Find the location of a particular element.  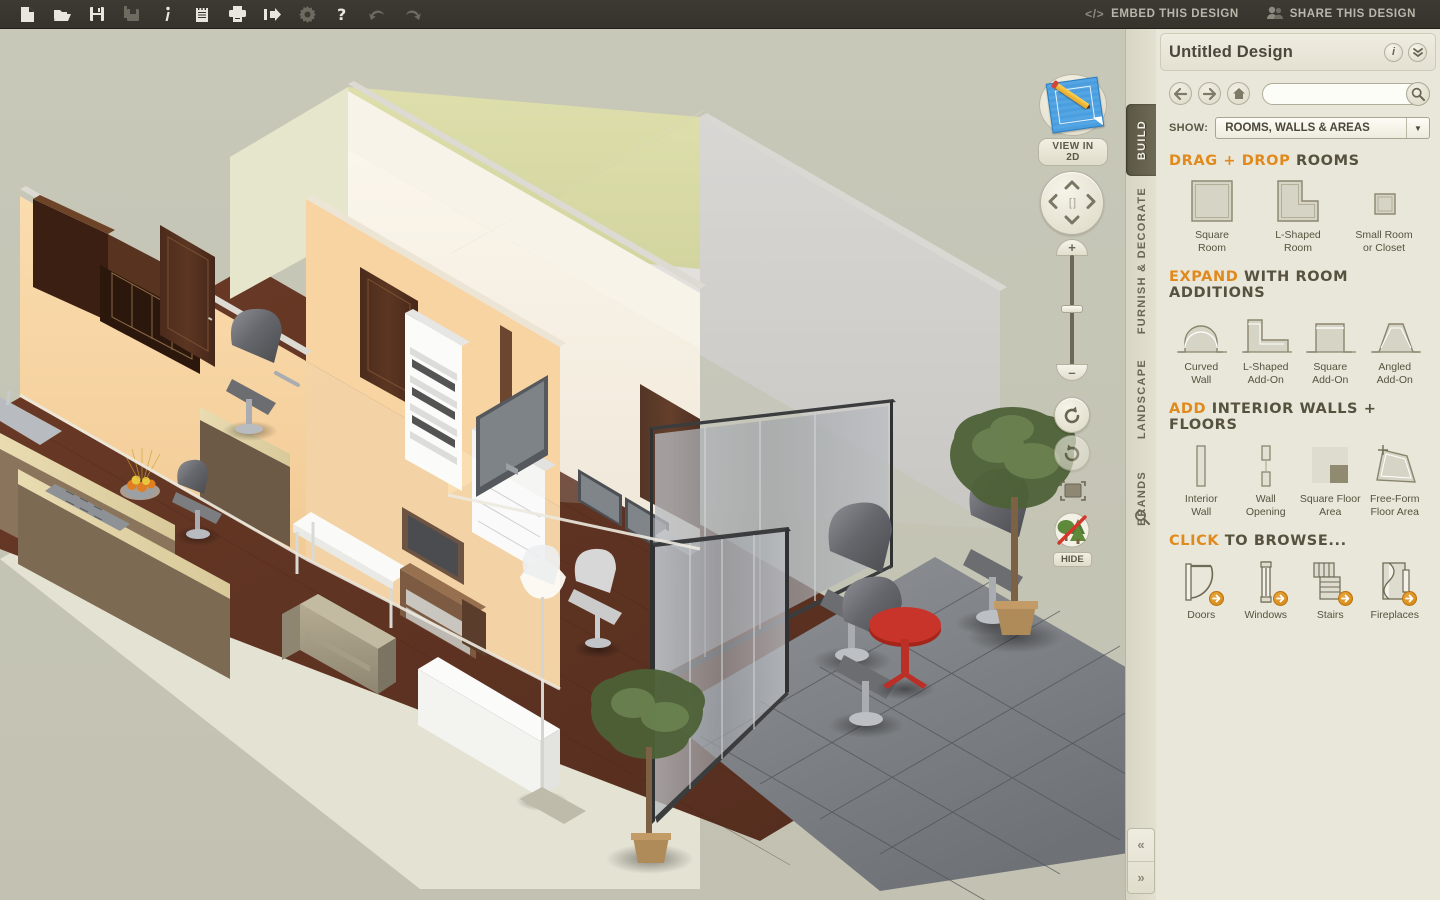

rail-tab-furnish-decorate: FURNISH & DECORATE is located at coordinates (1141, 261).